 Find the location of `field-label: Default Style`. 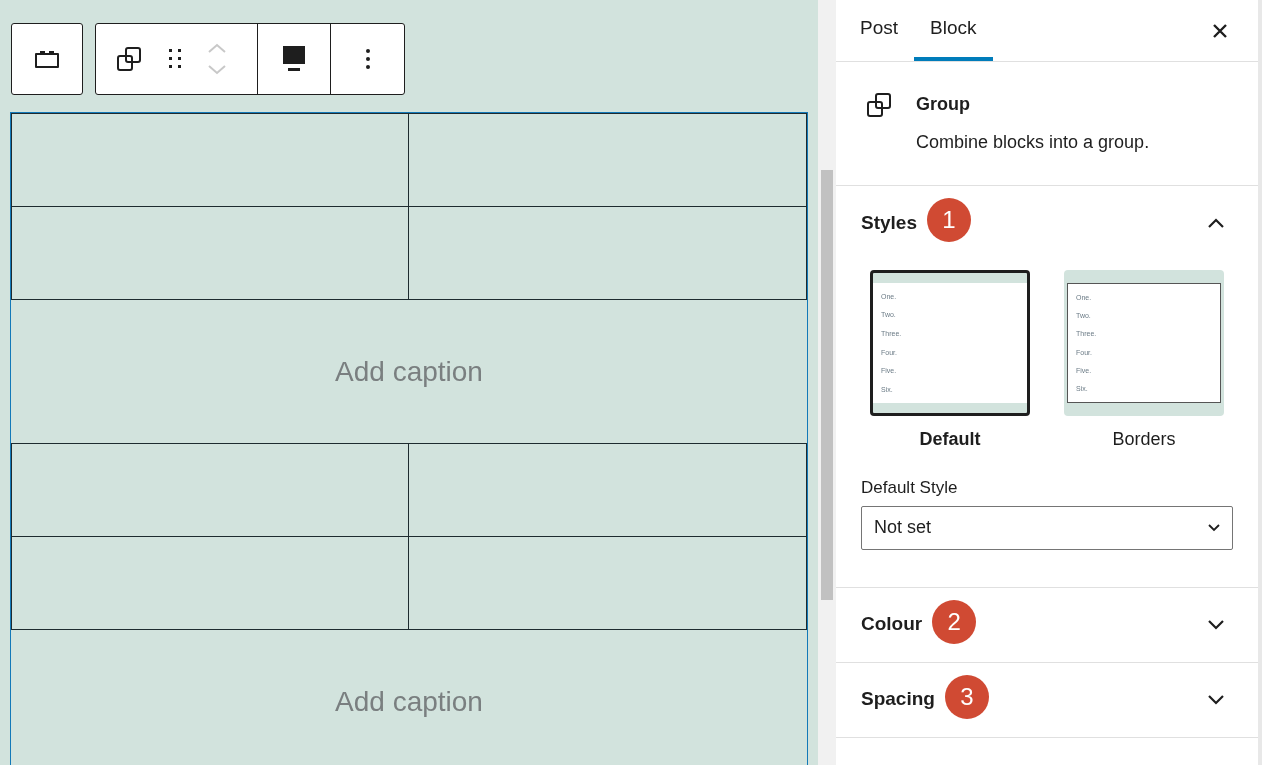

field-label: Default Style is located at coordinates (910, 488).